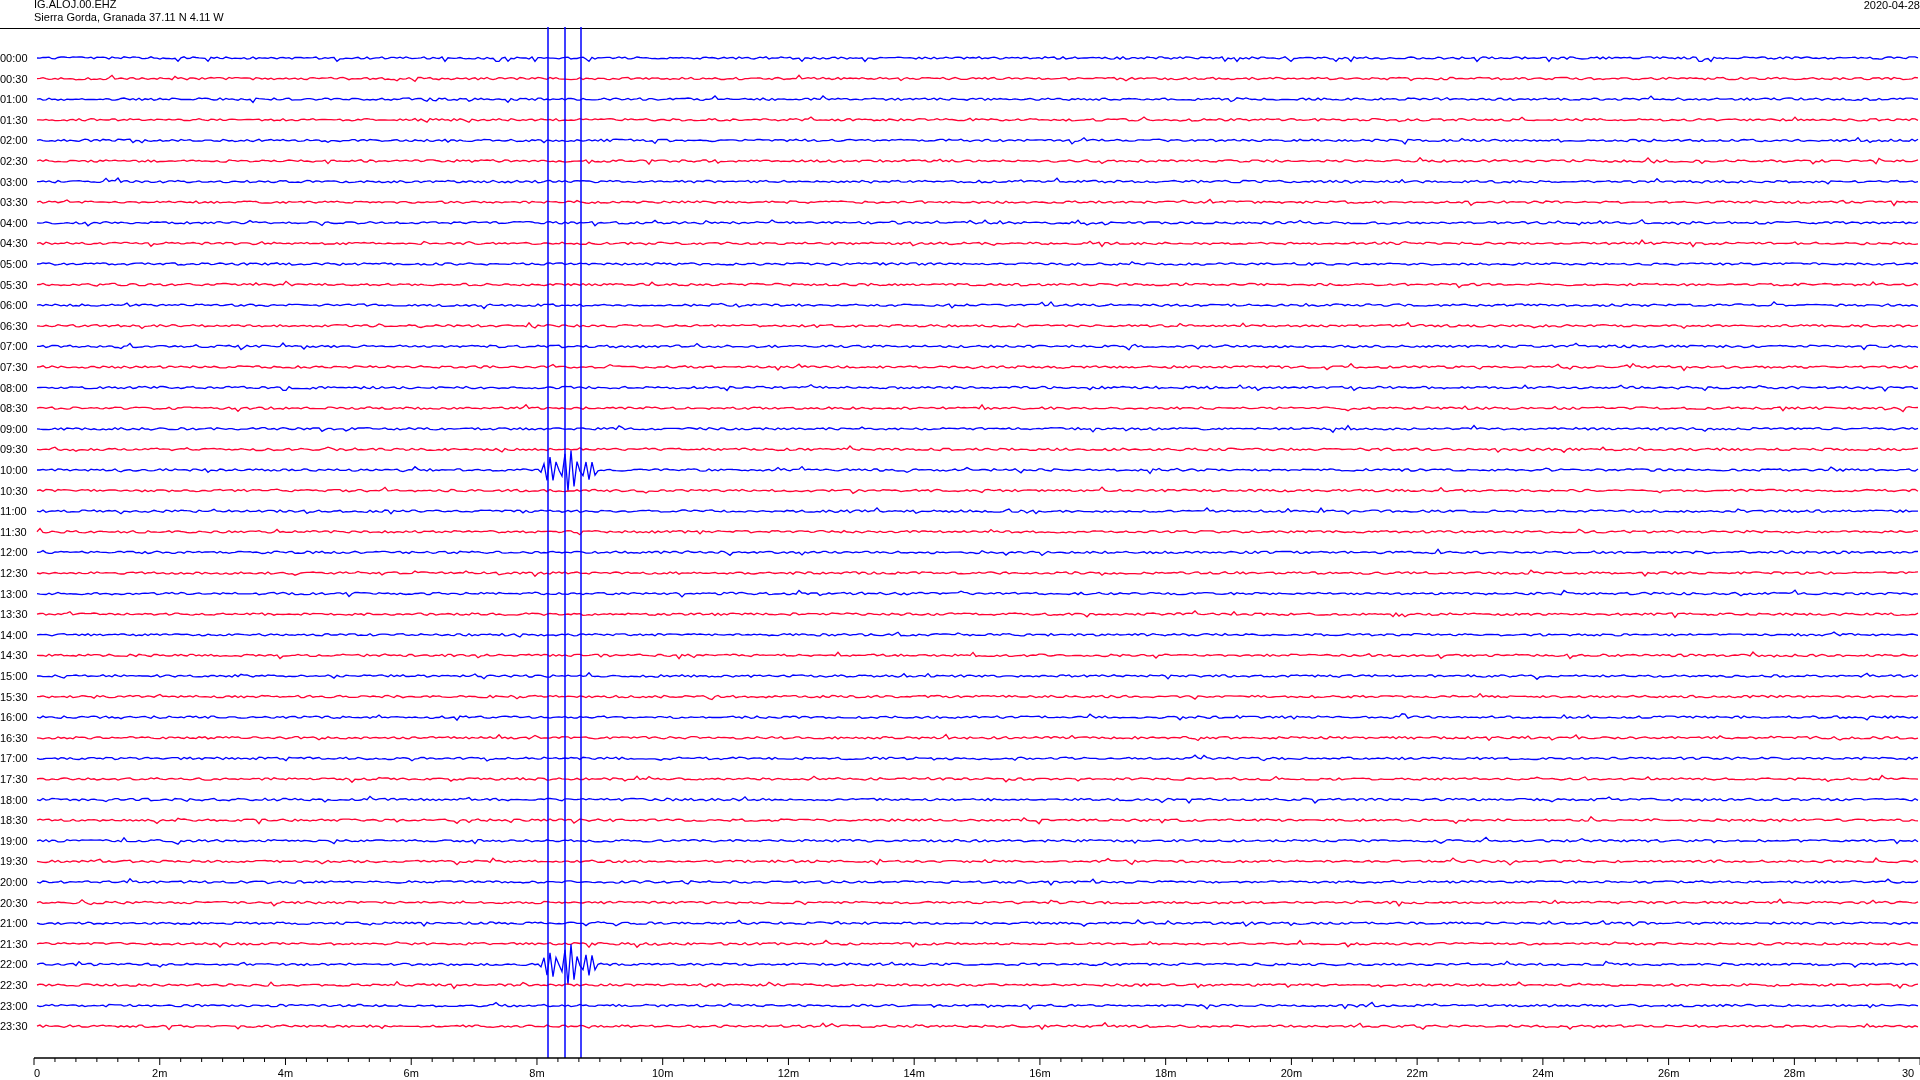  Describe the element at coordinates (914, 1073) in the screenshot. I see `axis-tick-label: 14m` at that location.